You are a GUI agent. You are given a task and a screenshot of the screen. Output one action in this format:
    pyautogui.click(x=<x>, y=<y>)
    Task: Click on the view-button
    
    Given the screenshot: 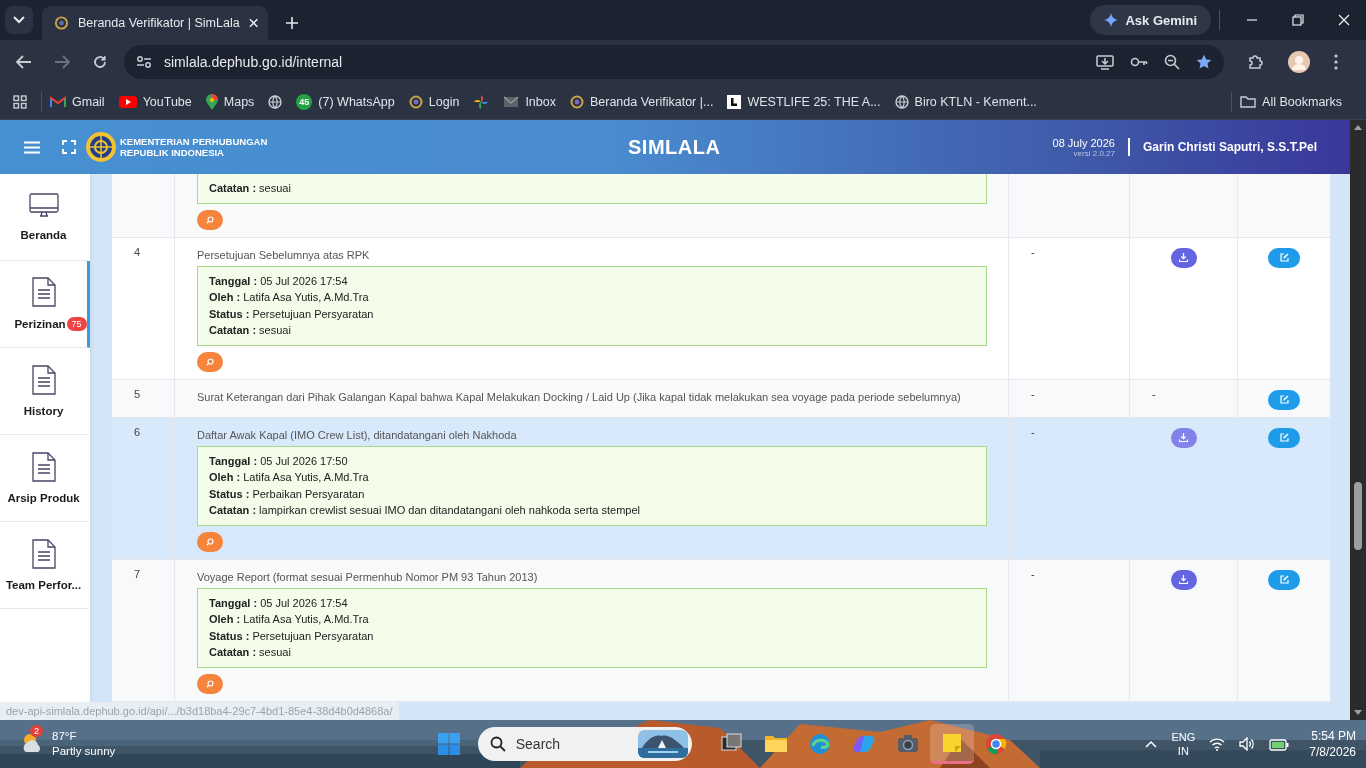 What is the action you would take?
    pyautogui.click(x=210, y=361)
    